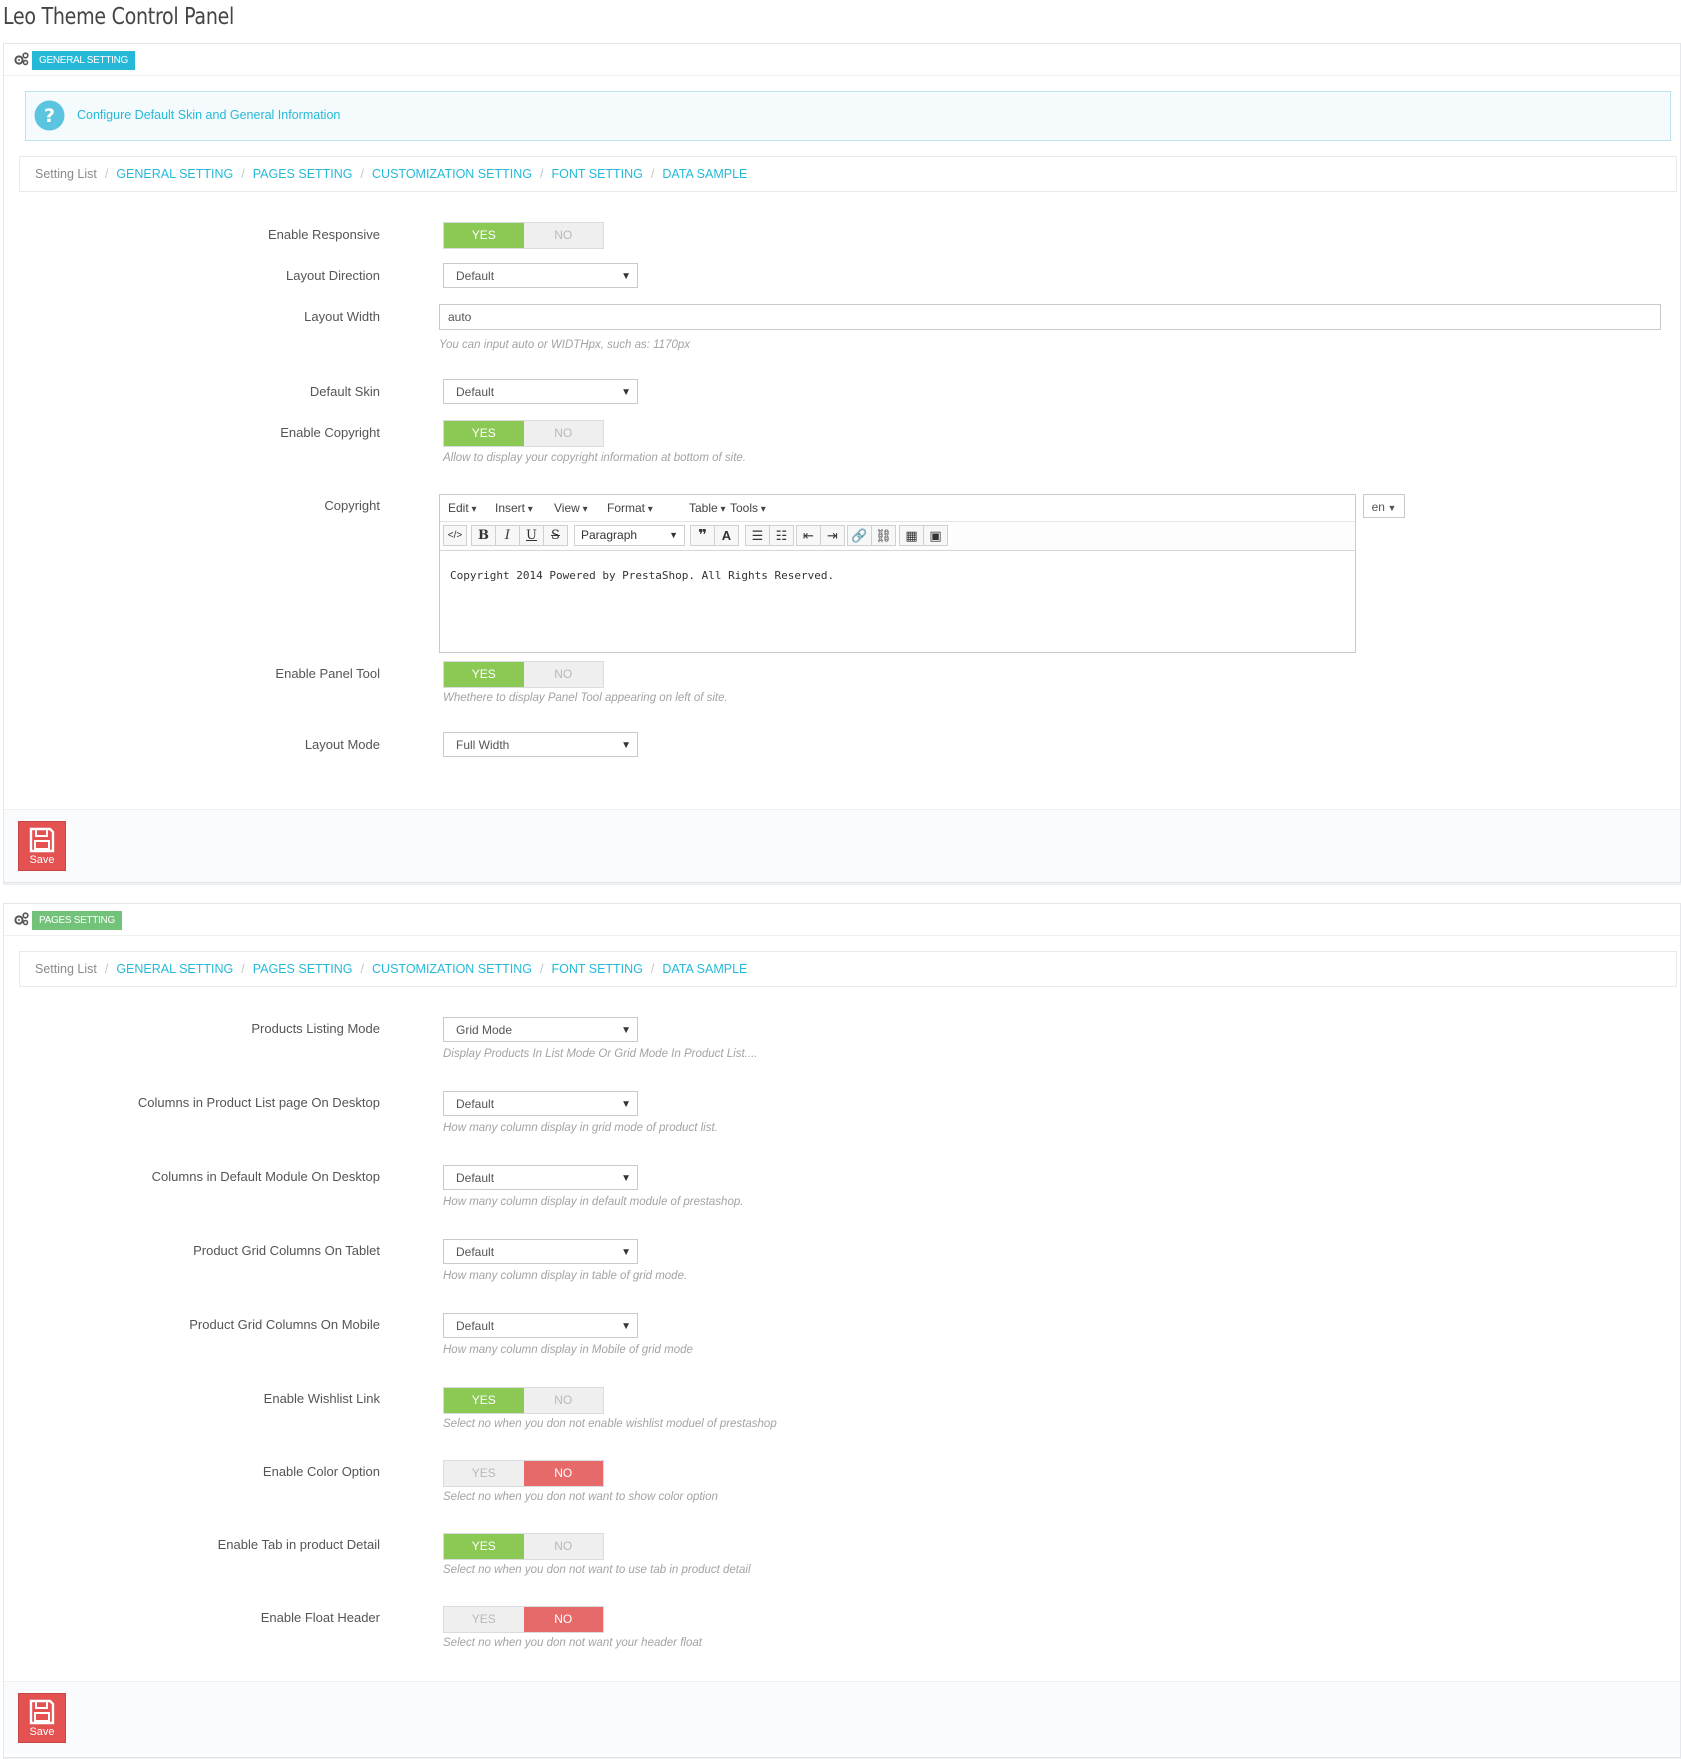 This screenshot has height=1759, width=1681. Describe the element at coordinates (540, 744) in the screenshot. I see `layout-mode-select: Full Width ▼` at that location.